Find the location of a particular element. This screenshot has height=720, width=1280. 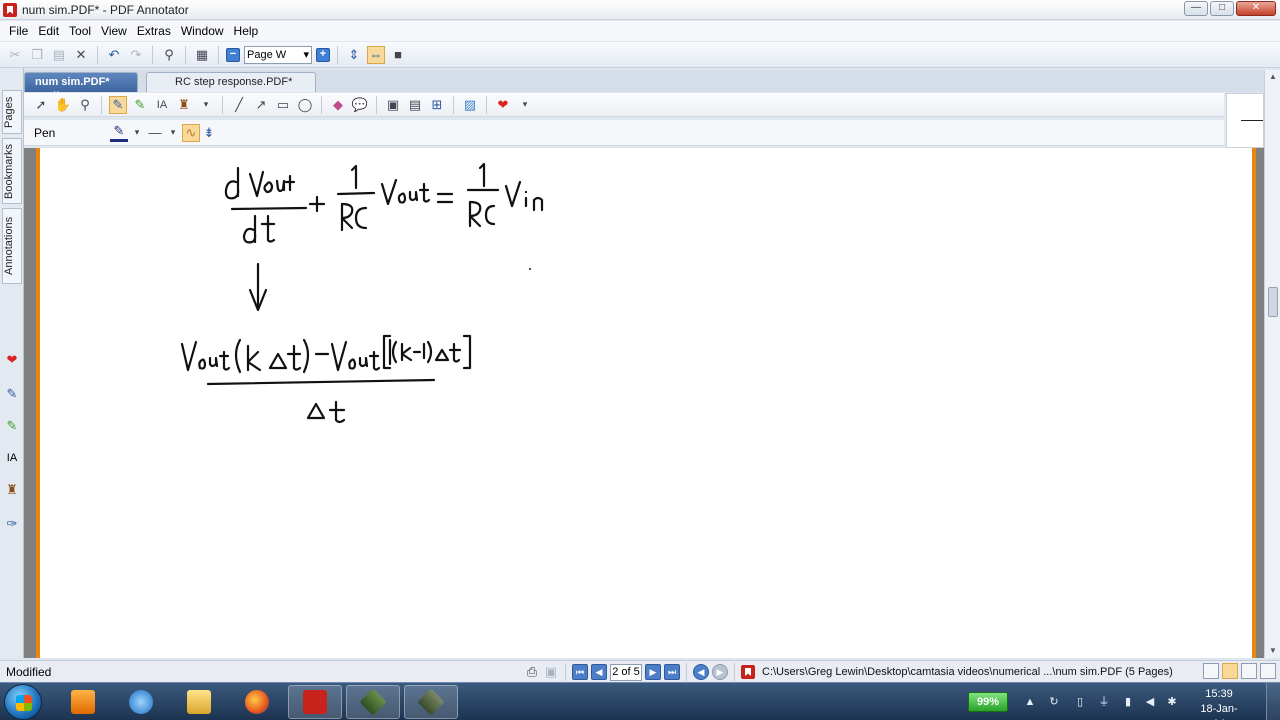

taskbar-camtasia-recorder is located at coordinates (431, 702).